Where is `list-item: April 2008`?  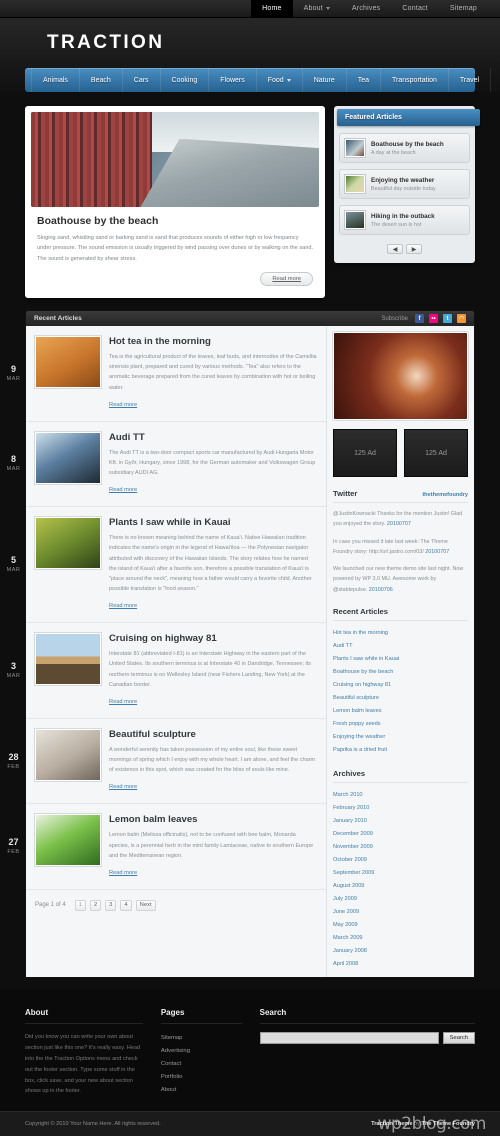 list-item: April 2008 is located at coordinates (400, 964).